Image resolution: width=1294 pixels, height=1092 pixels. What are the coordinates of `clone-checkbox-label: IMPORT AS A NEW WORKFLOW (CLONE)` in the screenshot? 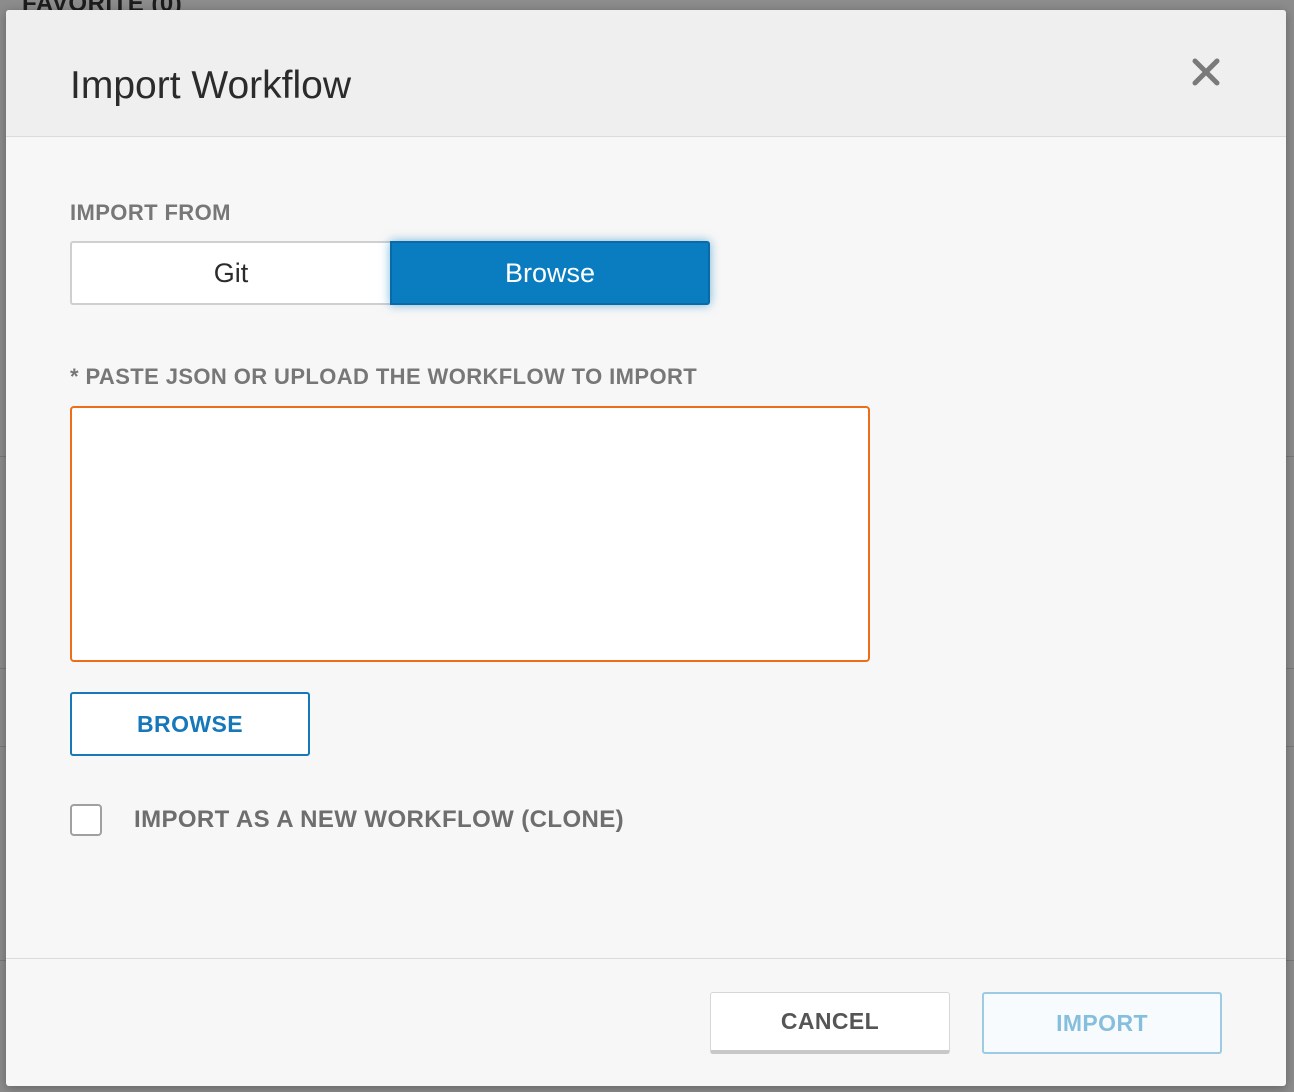 It's located at (379, 819).